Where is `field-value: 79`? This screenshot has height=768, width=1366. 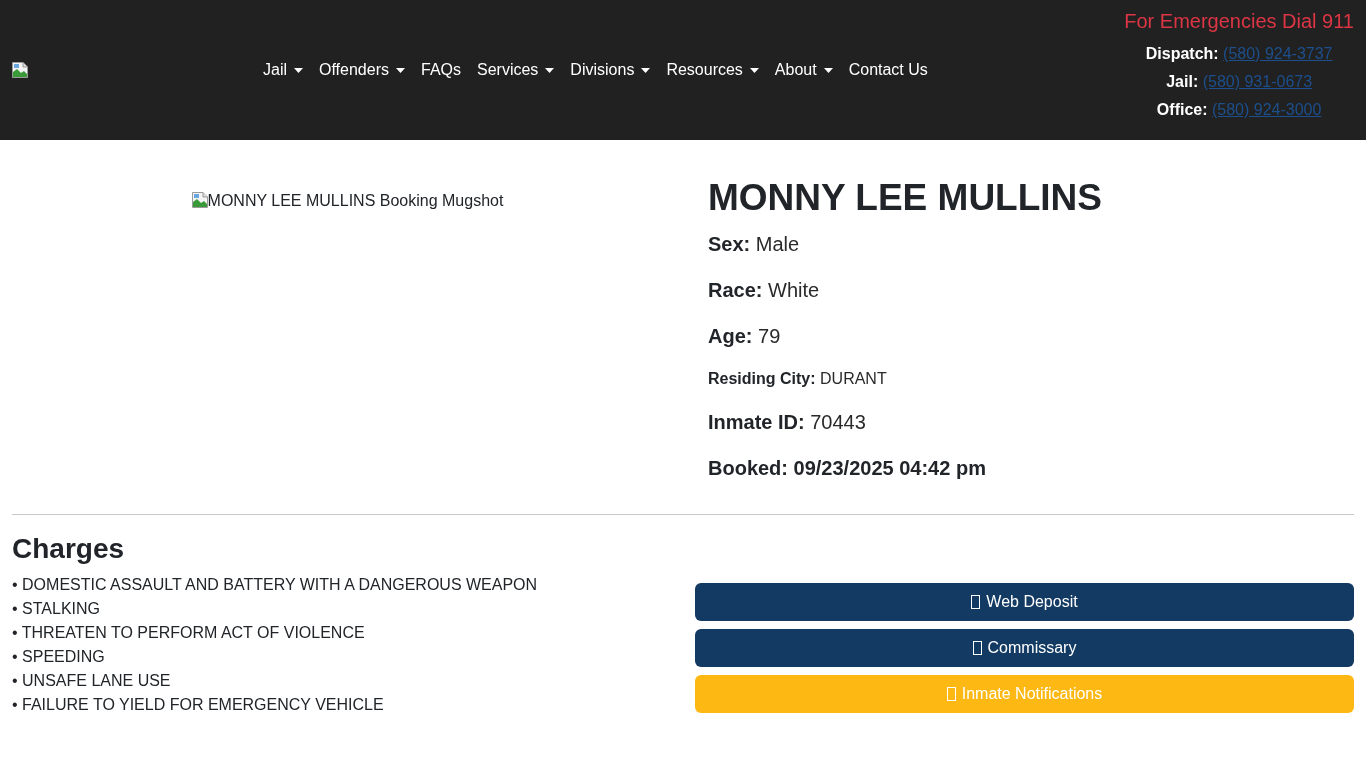
field-value: 79 is located at coordinates (769, 336).